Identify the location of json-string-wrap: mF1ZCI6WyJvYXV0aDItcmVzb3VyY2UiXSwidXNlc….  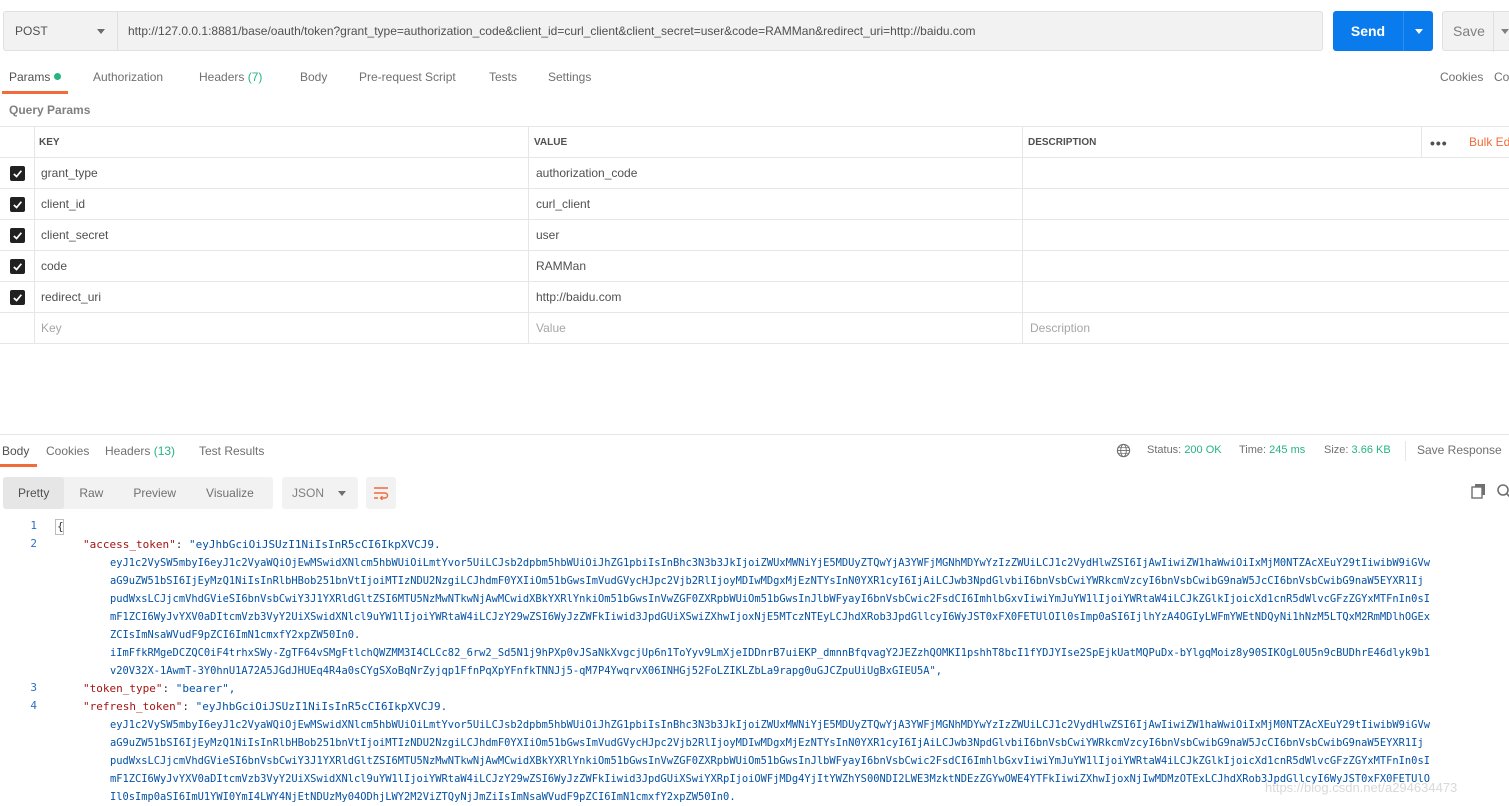
(770, 617).